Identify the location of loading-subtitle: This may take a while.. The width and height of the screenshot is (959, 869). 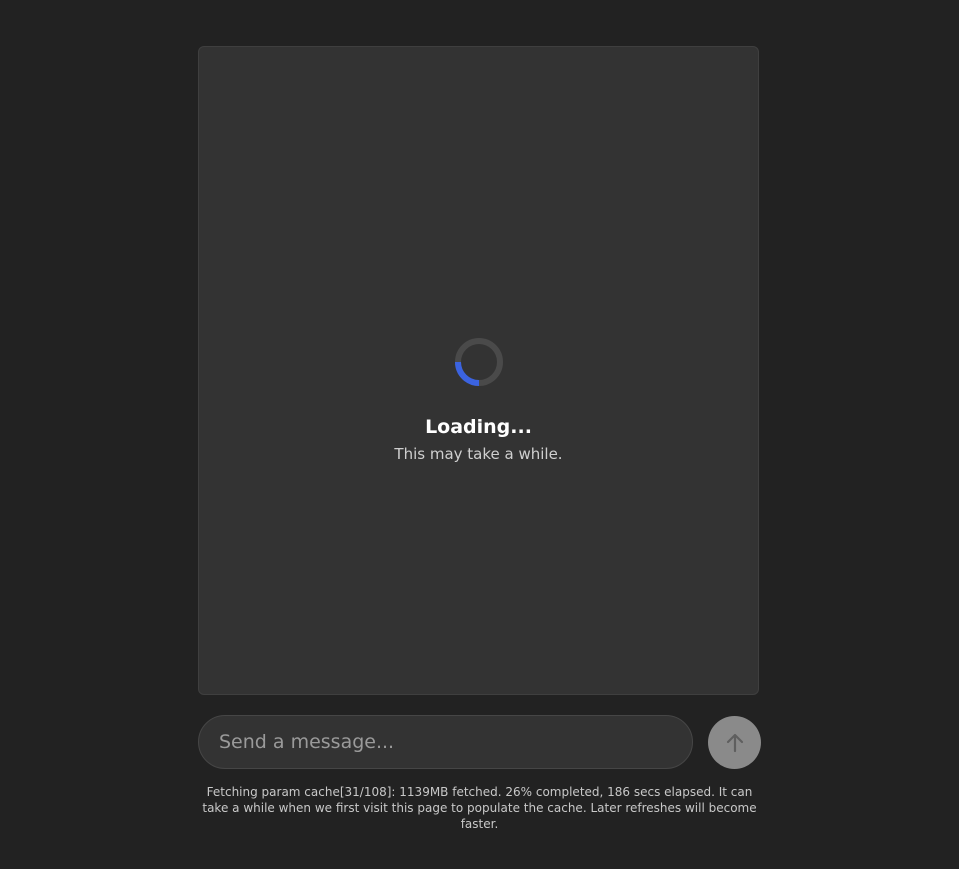
(478, 454).